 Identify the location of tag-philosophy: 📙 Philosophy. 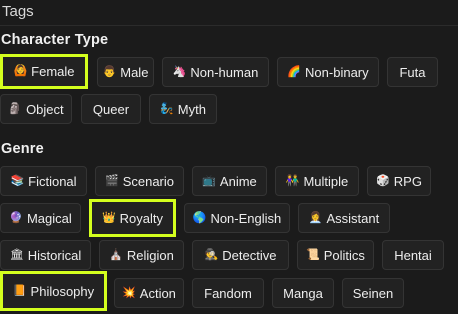
(53, 291).